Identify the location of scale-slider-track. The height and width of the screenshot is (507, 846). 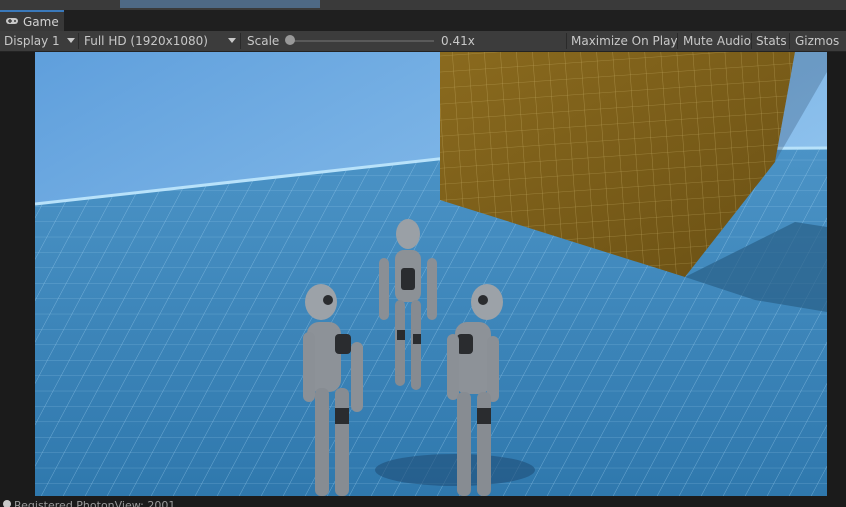
(363, 41).